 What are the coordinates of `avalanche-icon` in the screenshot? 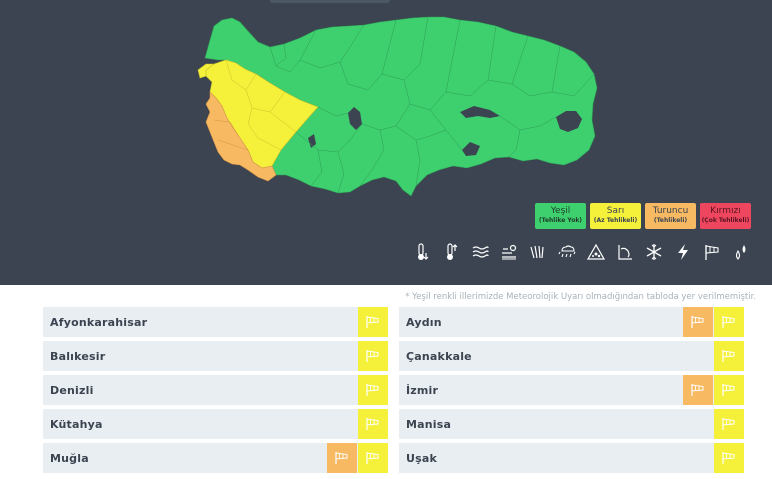 It's located at (595, 252).